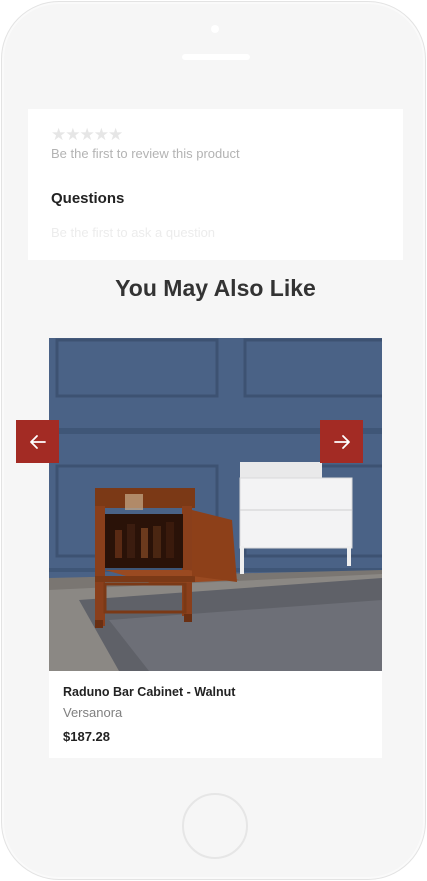 The image size is (427, 881). What do you see at coordinates (215, 288) in the screenshot?
I see `recommendations-title: You May Also Like` at bounding box center [215, 288].